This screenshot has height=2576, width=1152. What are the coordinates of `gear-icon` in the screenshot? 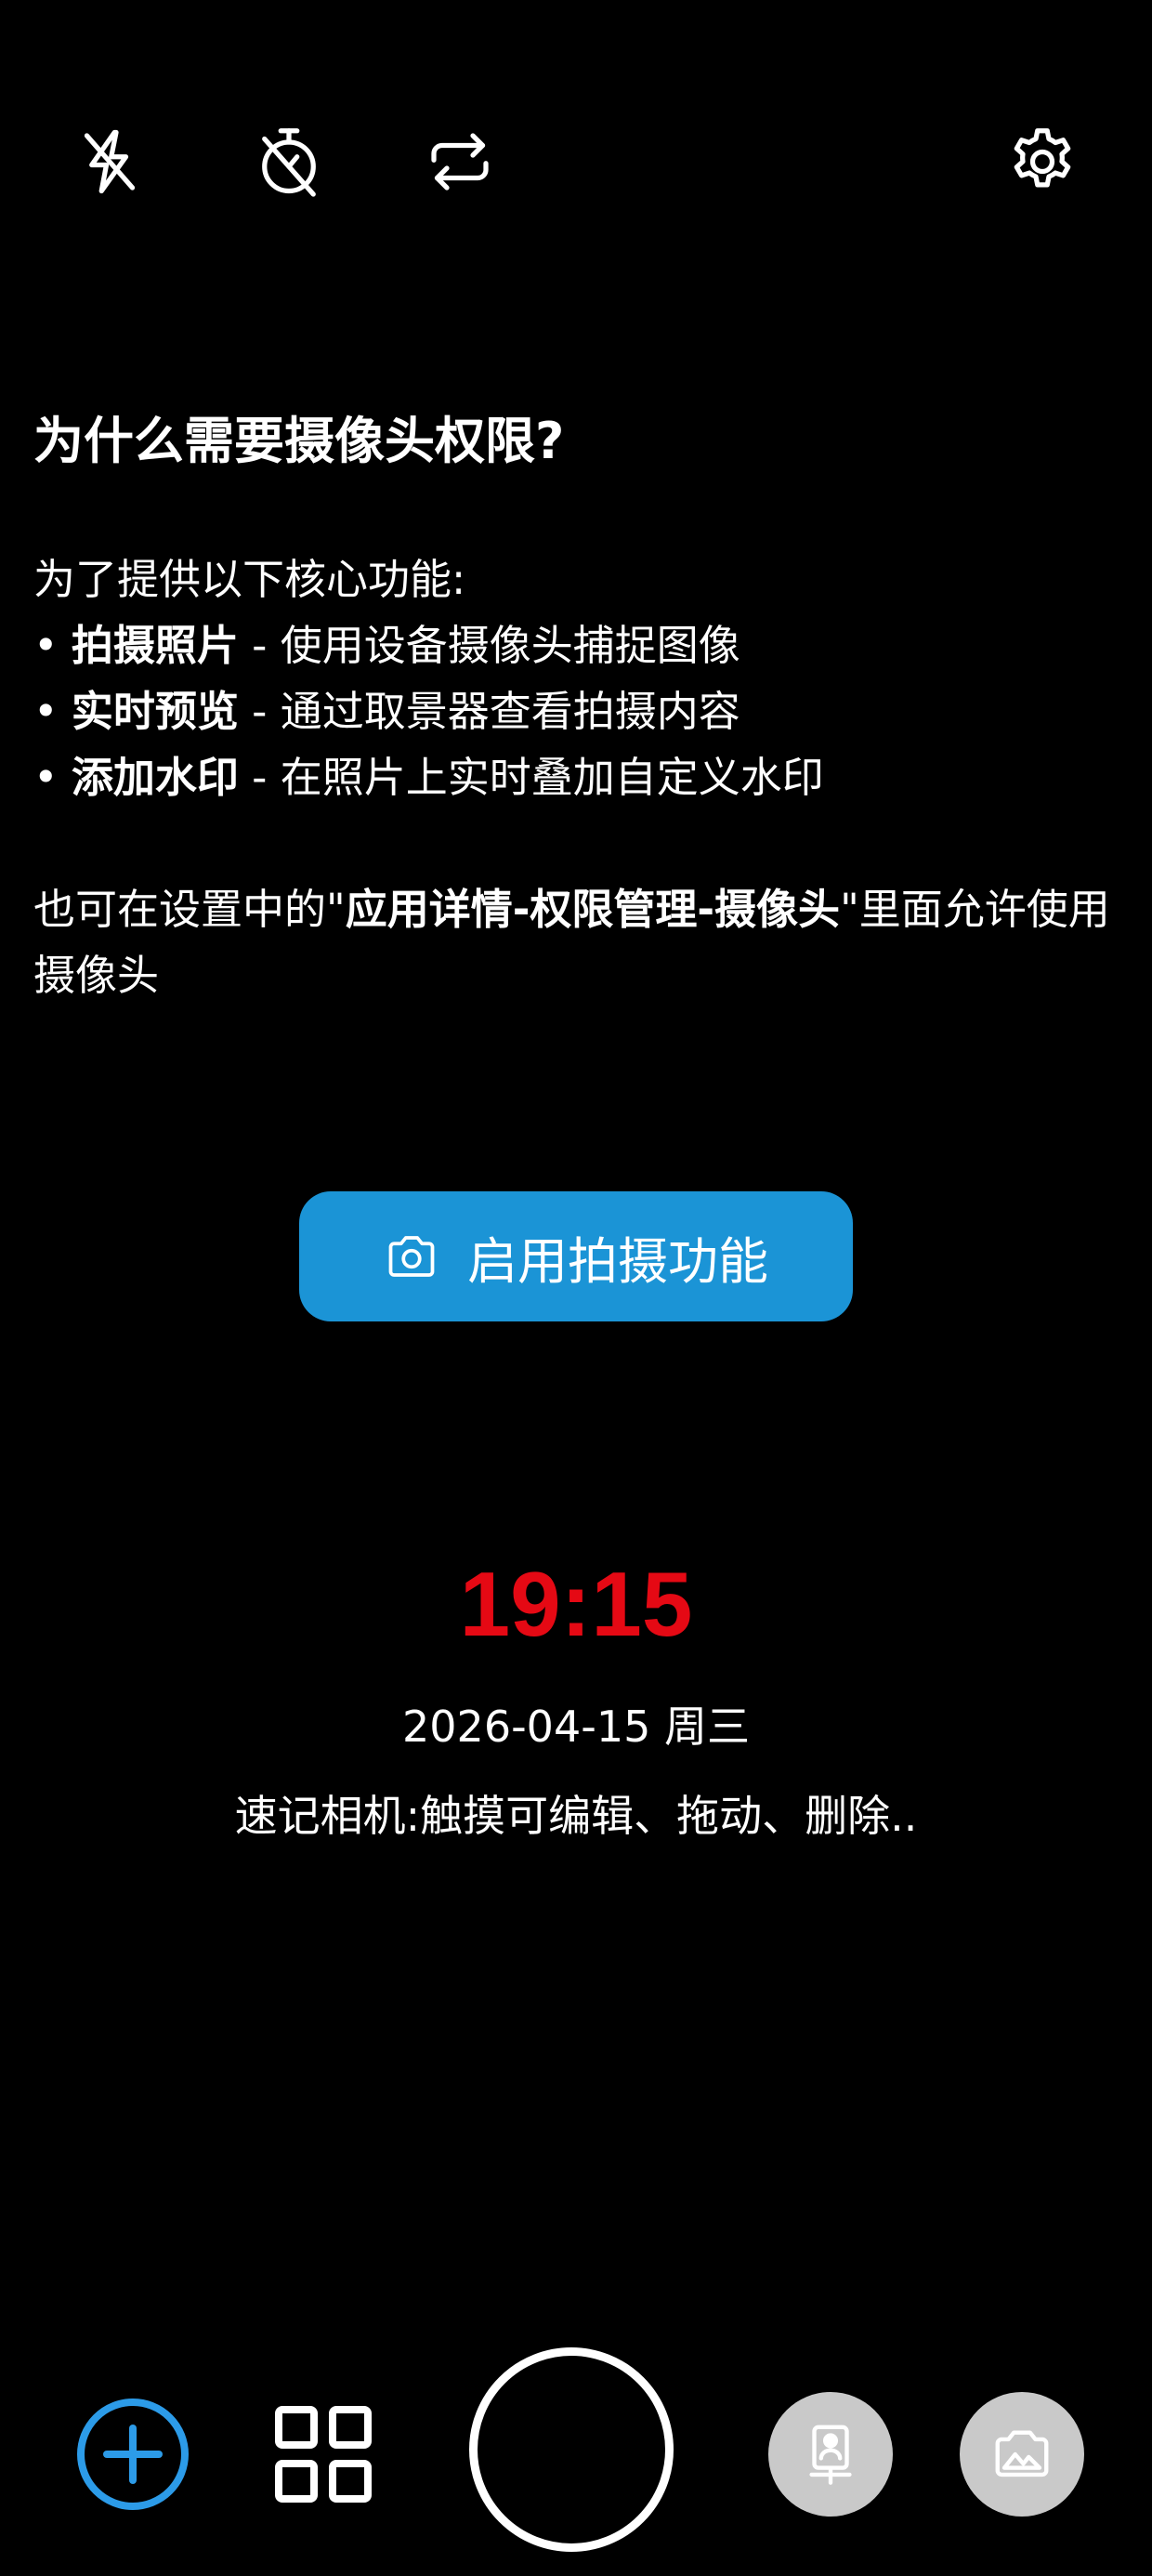 It's located at (1042, 158).